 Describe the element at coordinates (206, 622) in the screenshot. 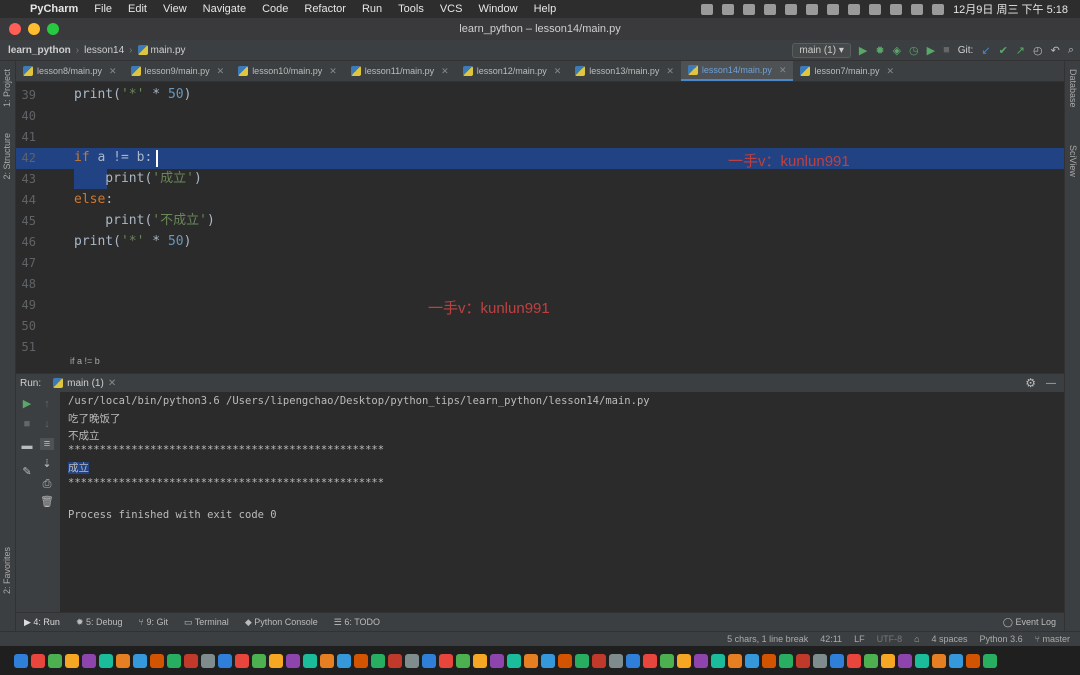

I see `terminal-tool-tab: ▭ Terminal` at that location.